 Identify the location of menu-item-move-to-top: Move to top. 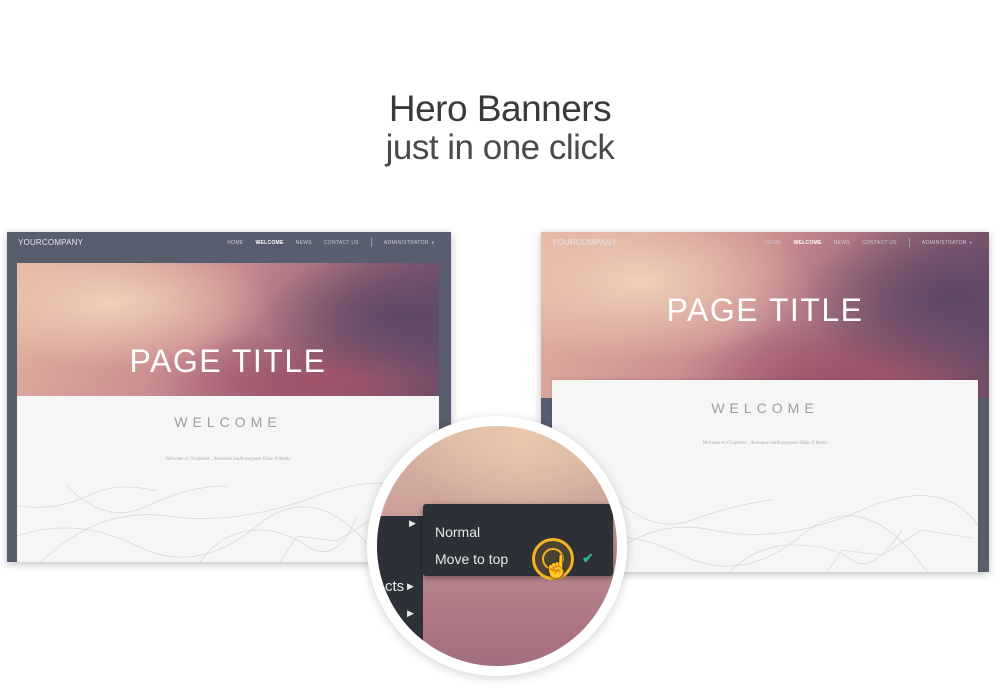
(471, 559).